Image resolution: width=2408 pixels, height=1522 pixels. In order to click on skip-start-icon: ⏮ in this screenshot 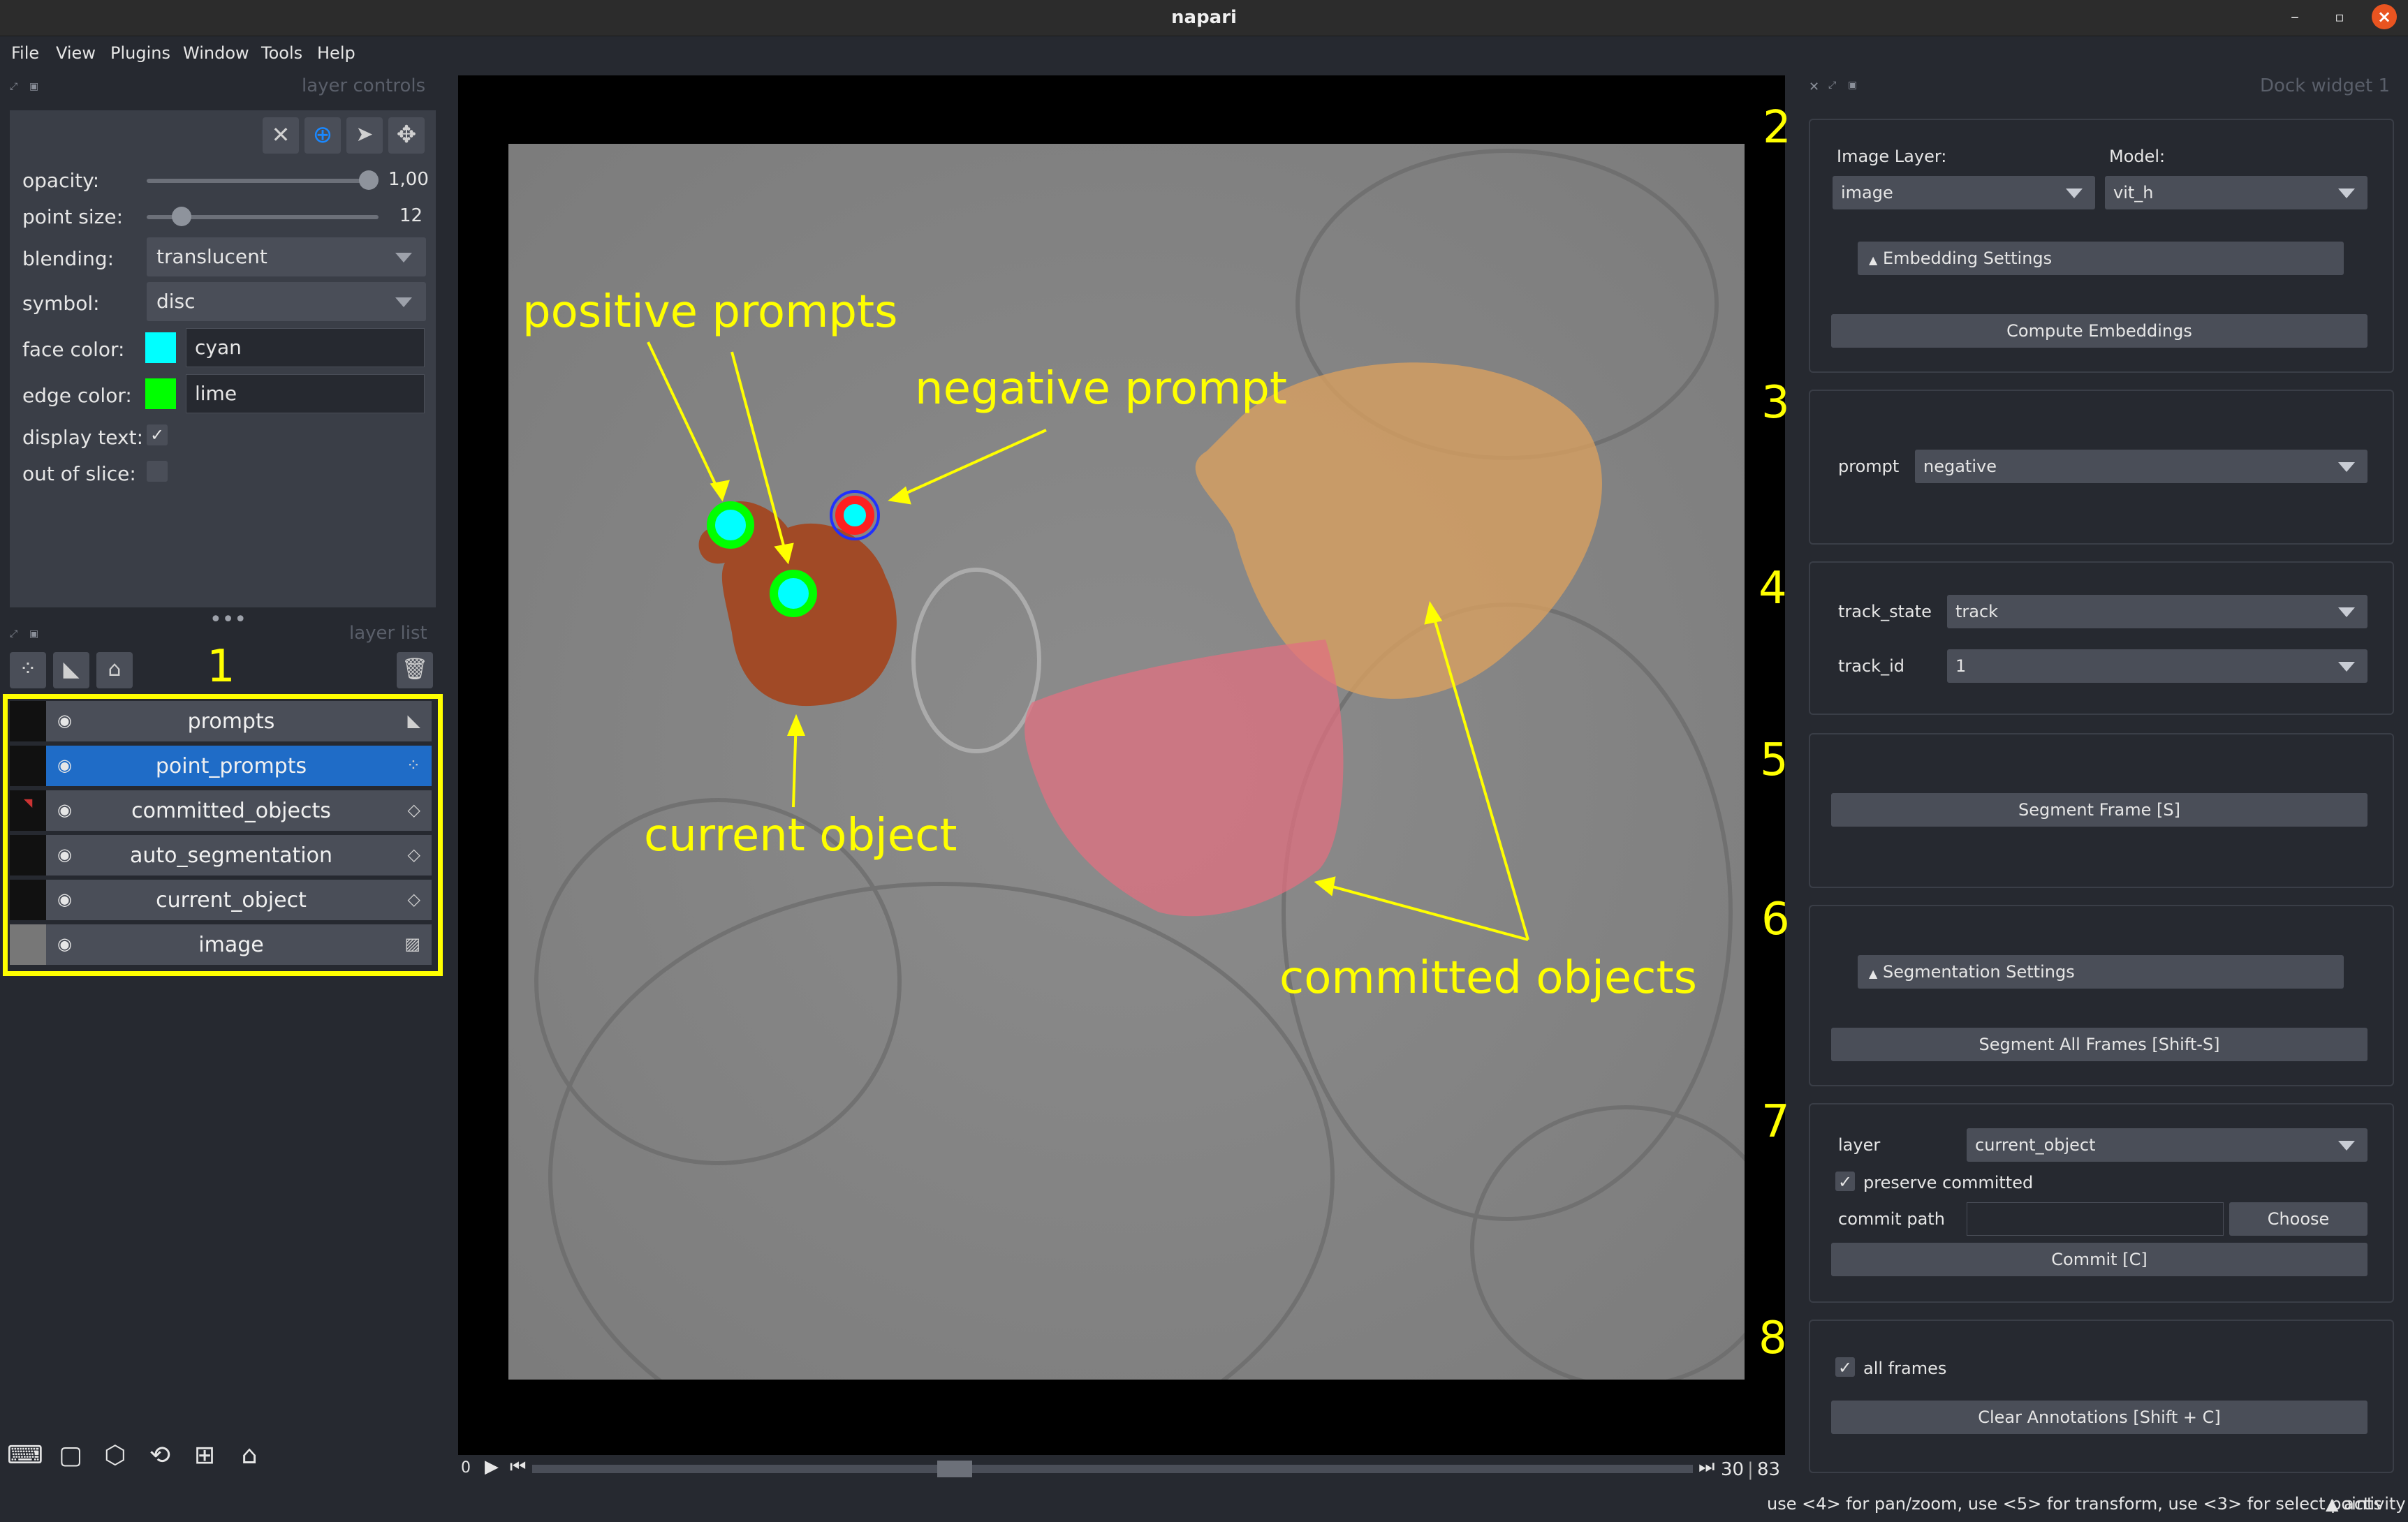, I will do `click(518, 1467)`.